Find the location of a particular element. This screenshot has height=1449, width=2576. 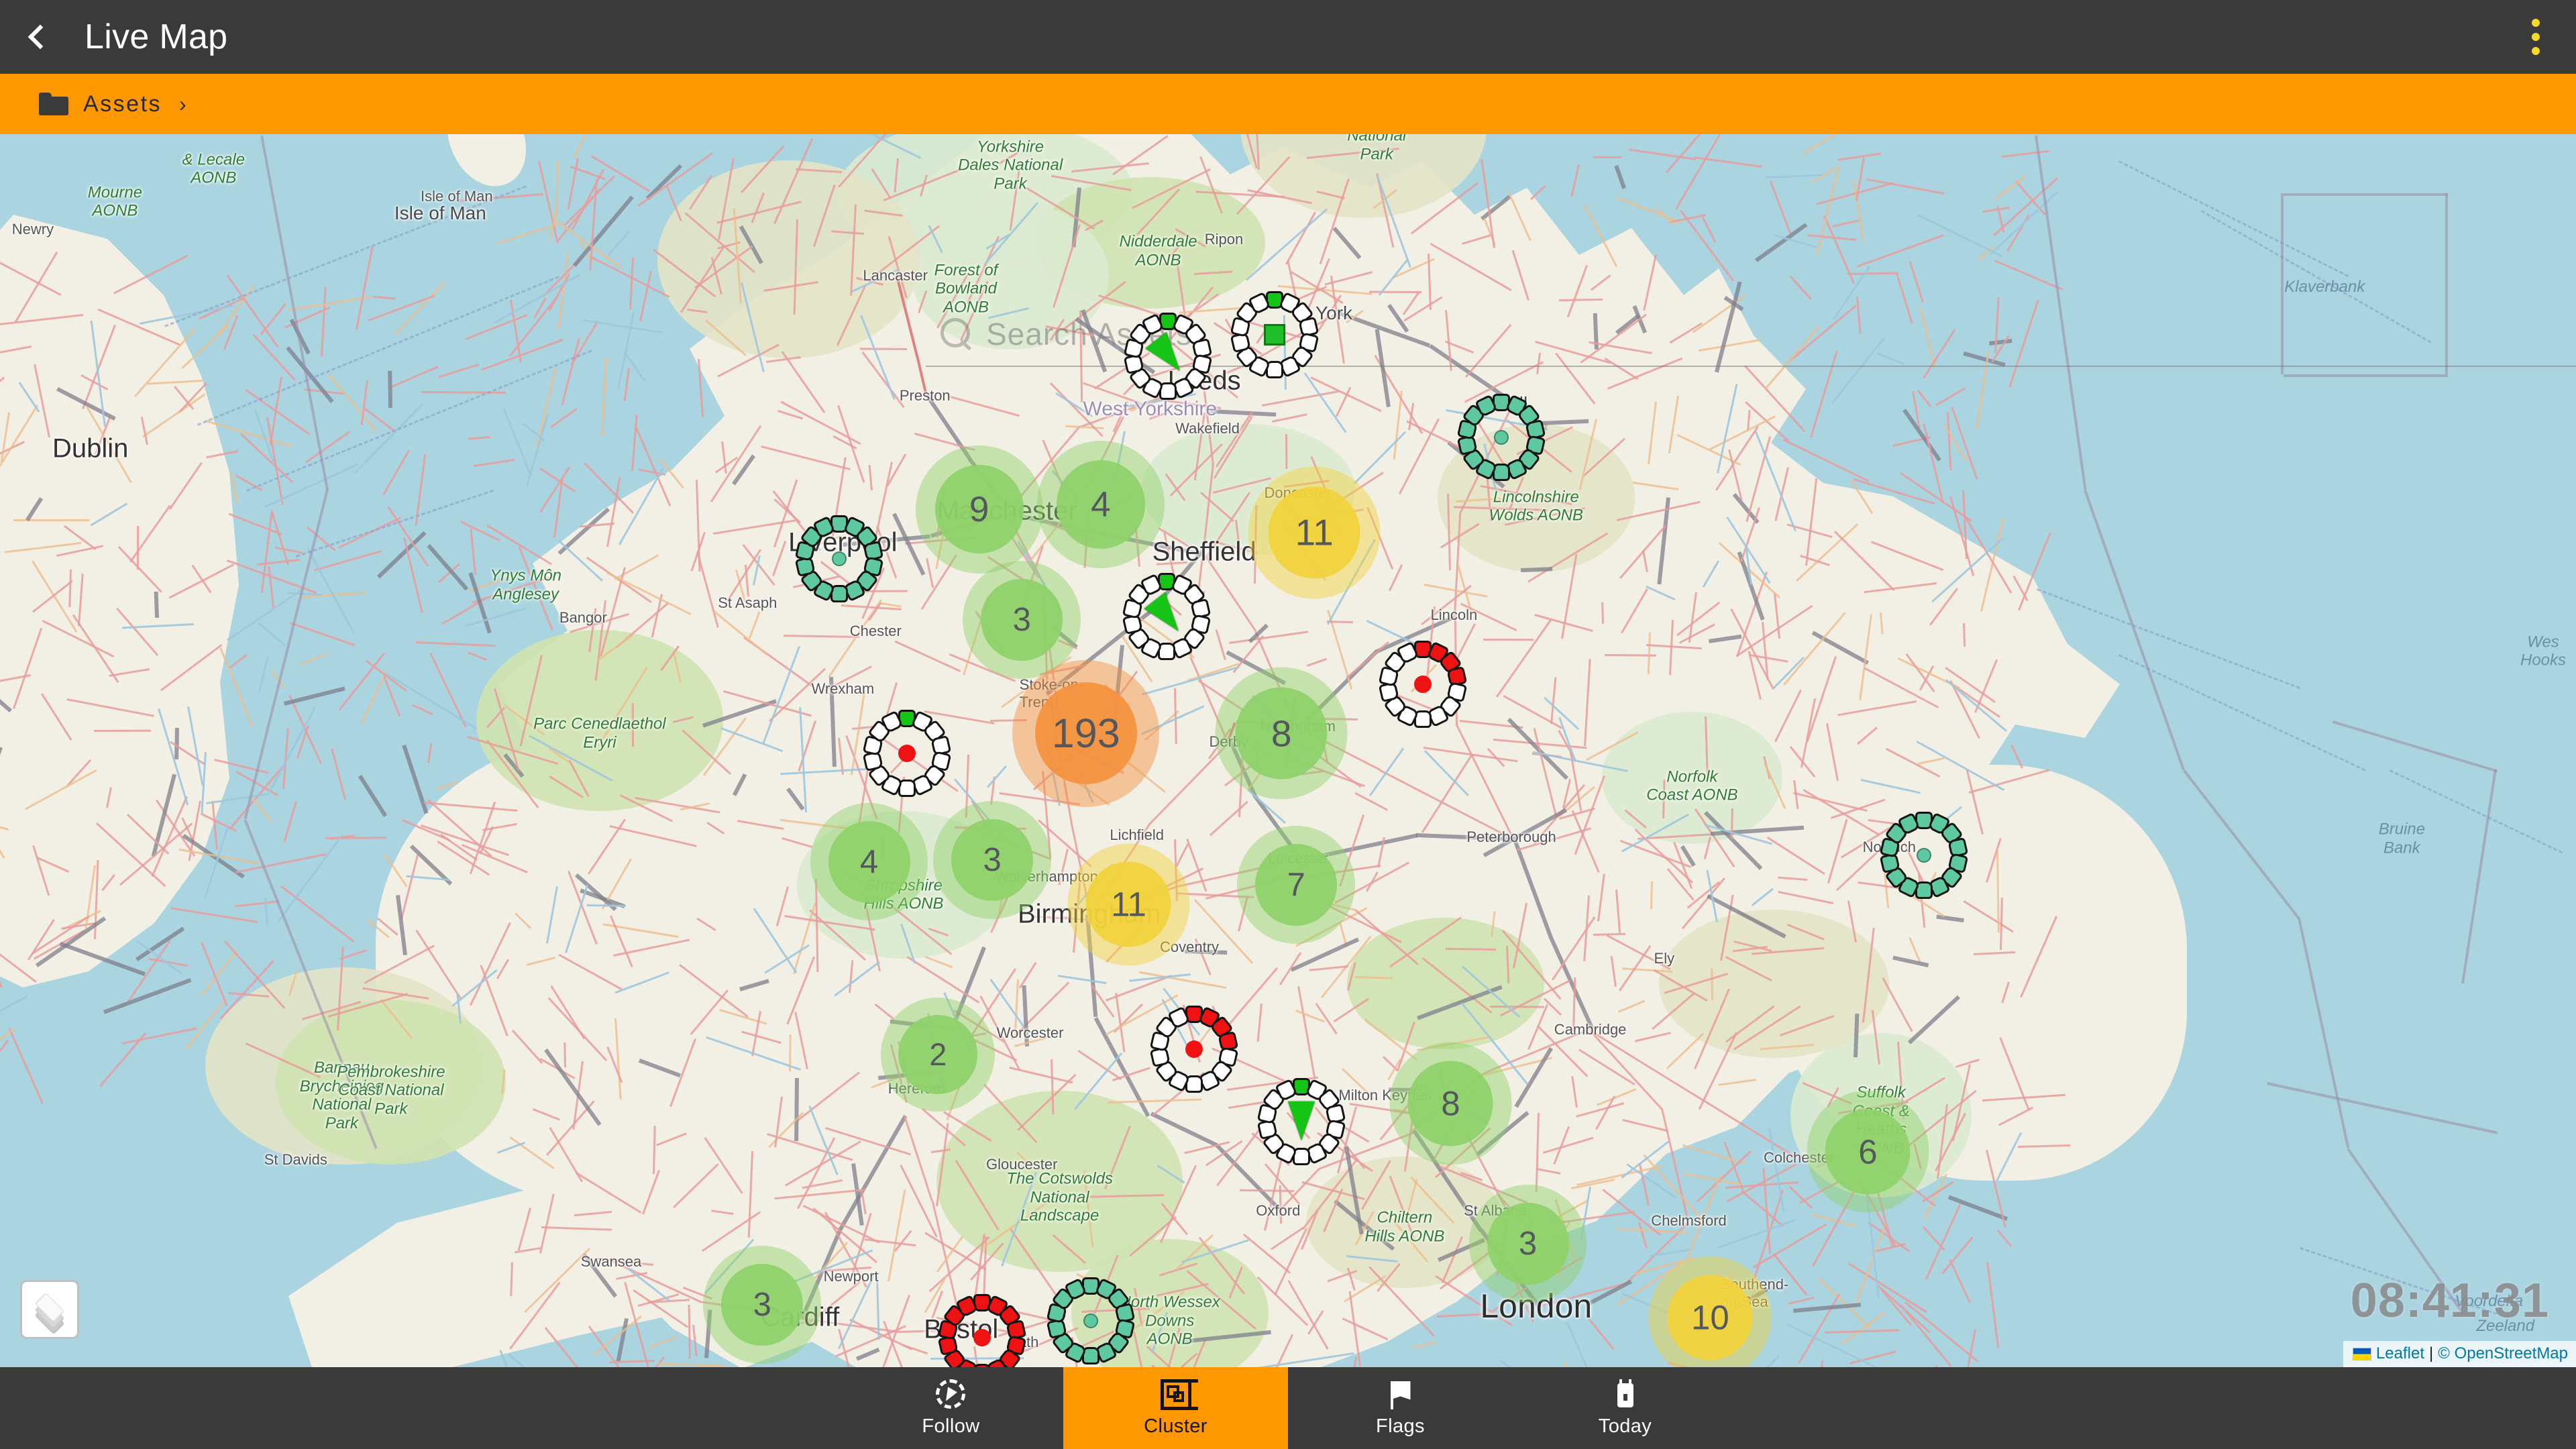

map-attribution: Leaflet | © OpenStreetMap is located at coordinates (2459, 1354).